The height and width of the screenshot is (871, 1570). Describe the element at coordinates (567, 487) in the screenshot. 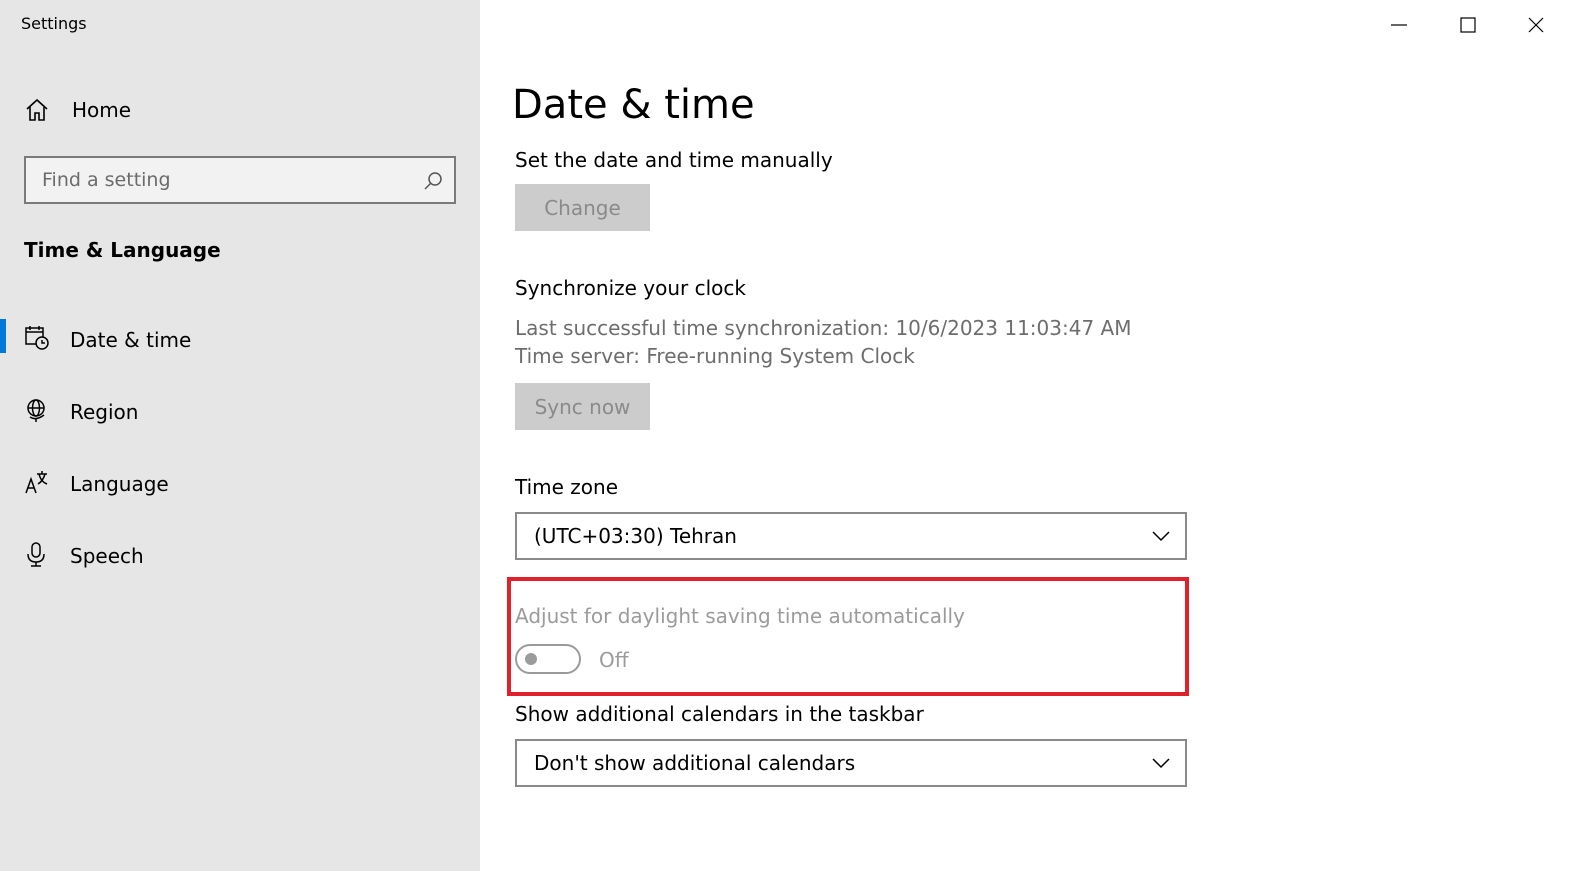

I see `timezone-label: Time zone` at that location.